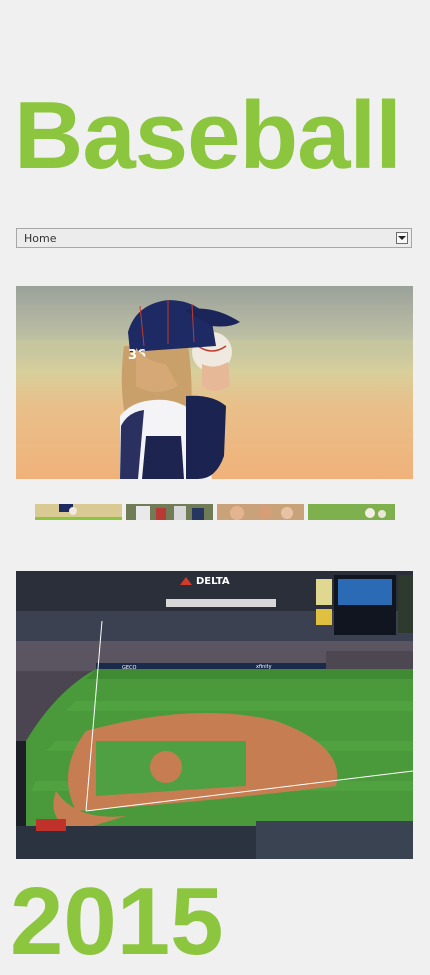 Image resolution: width=430 pixels, height=975 pixels. I want to click on slider-thumbnails, so click(215, 512).